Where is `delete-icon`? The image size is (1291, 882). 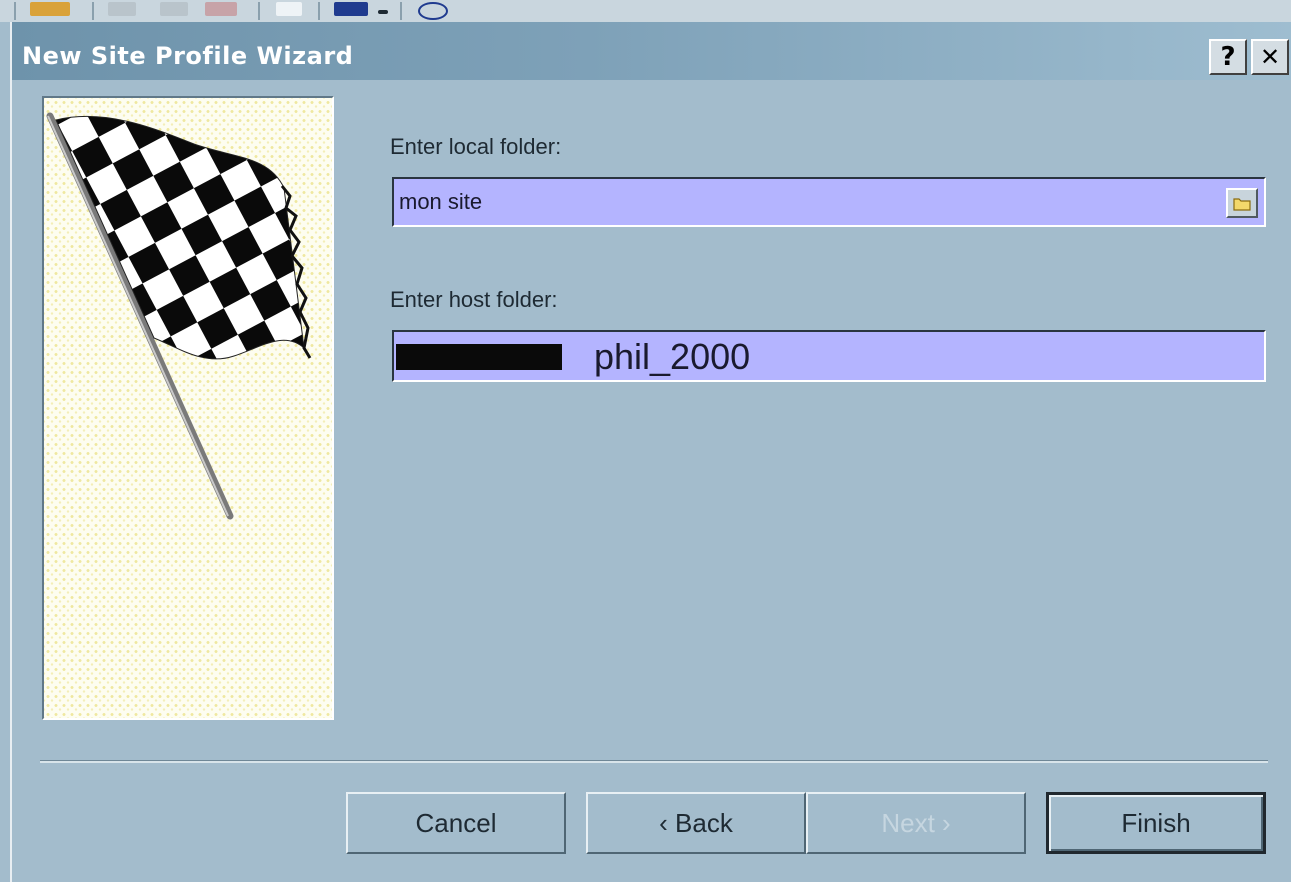 delete-icon is located at coordinates (221, 9).